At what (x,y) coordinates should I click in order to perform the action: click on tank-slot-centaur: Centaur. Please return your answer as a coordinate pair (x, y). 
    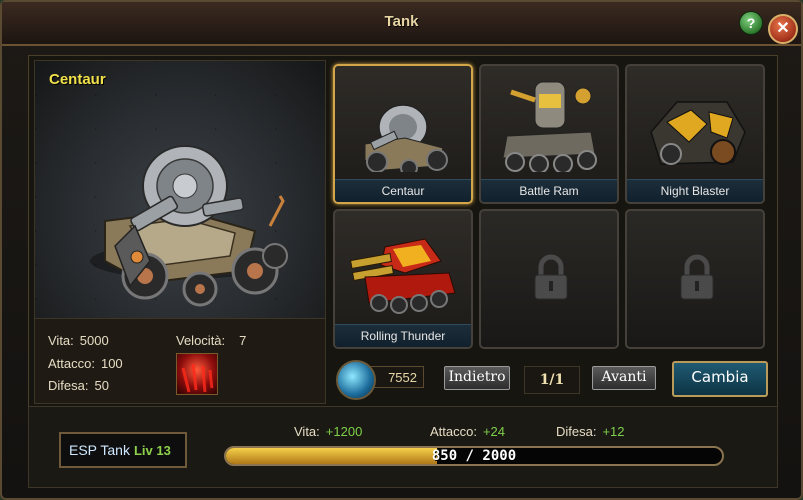
    Looking at the image, I should click on (403, 134).